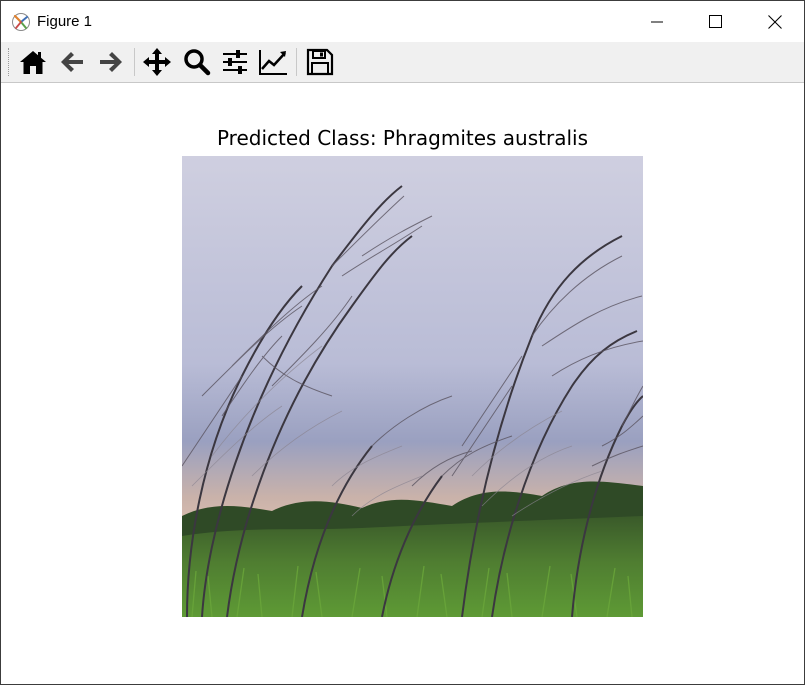 This screenshot has width=805, height=685. I want to click on maximize-icon, so click(715, 21).